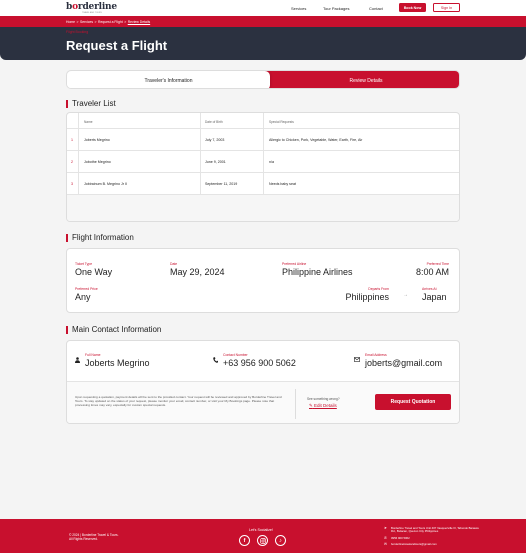  I want to click on nav-link-tour-packages: Tour Packages, so click(336, 8).